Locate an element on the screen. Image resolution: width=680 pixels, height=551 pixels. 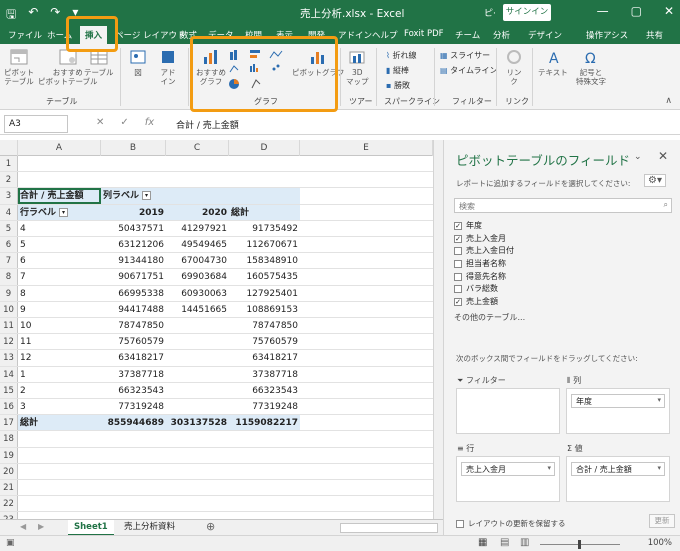
pivot-chart-button: ピボットグラフ is located at coordinates (318, 62).